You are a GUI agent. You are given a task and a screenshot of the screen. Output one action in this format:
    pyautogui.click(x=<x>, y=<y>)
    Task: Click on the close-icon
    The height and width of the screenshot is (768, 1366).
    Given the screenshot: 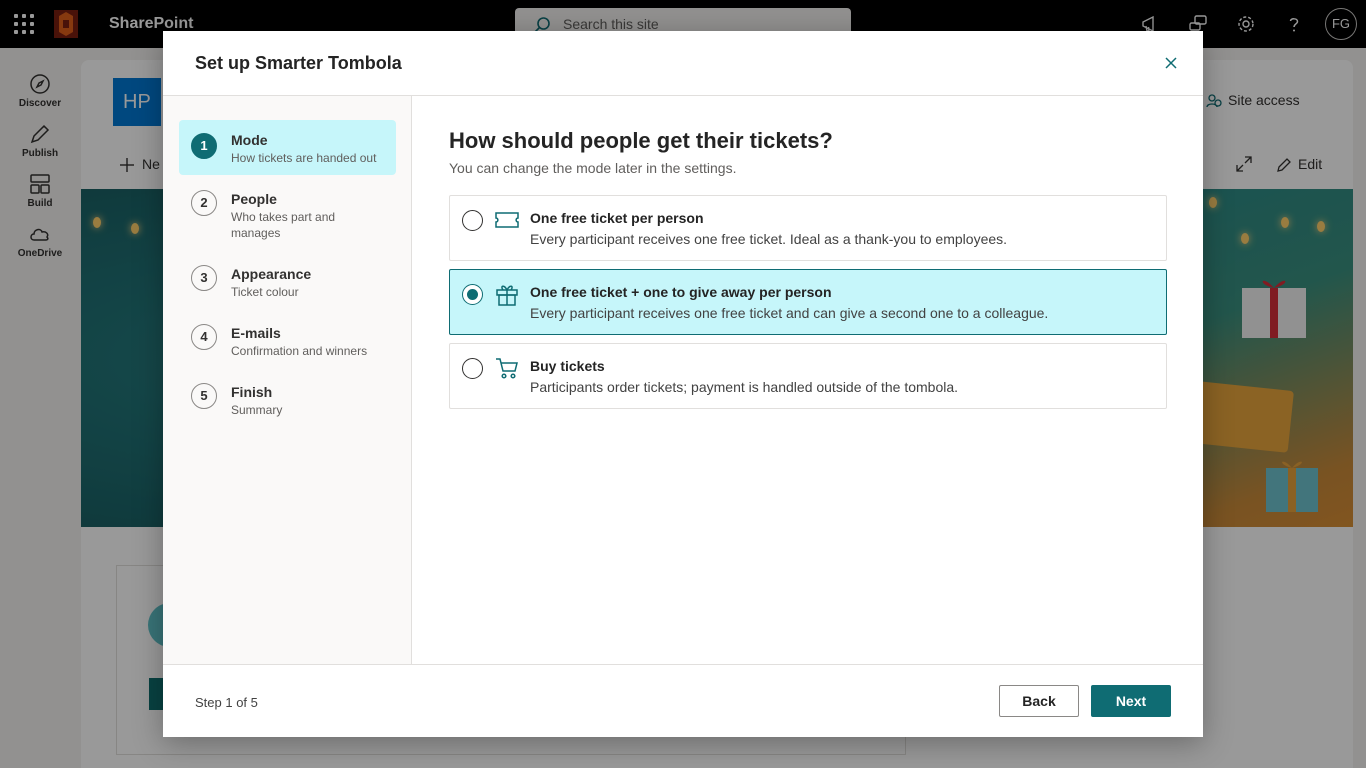 What is the action you would take?
    pyautogui.click(x=1171, y=63)
    